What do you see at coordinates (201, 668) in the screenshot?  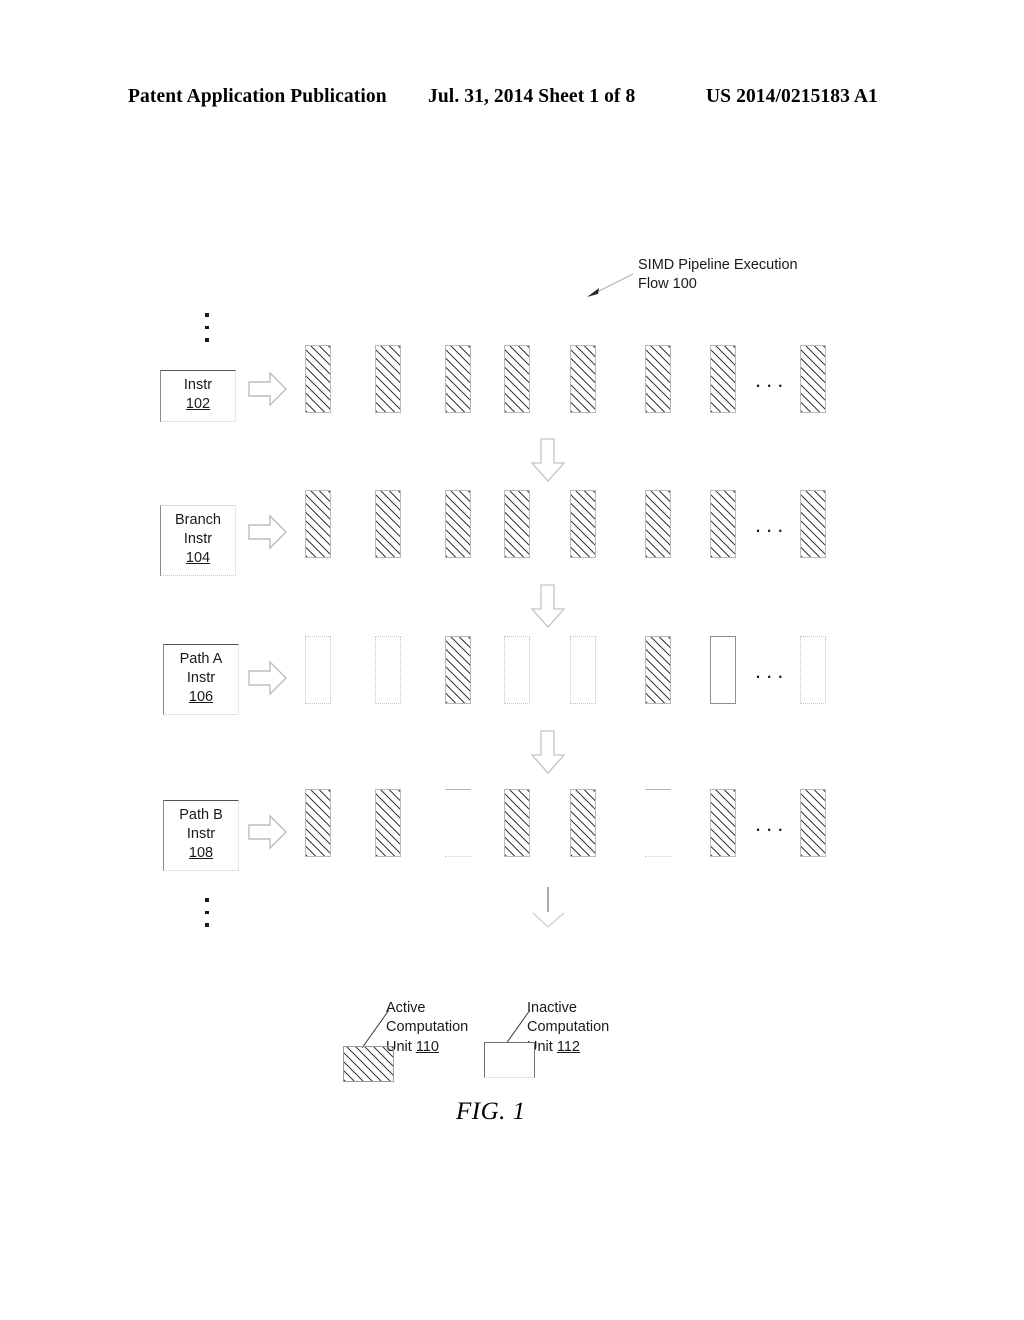 I see `row-label-text: Path A Instr` at bounding box center [201, 668].